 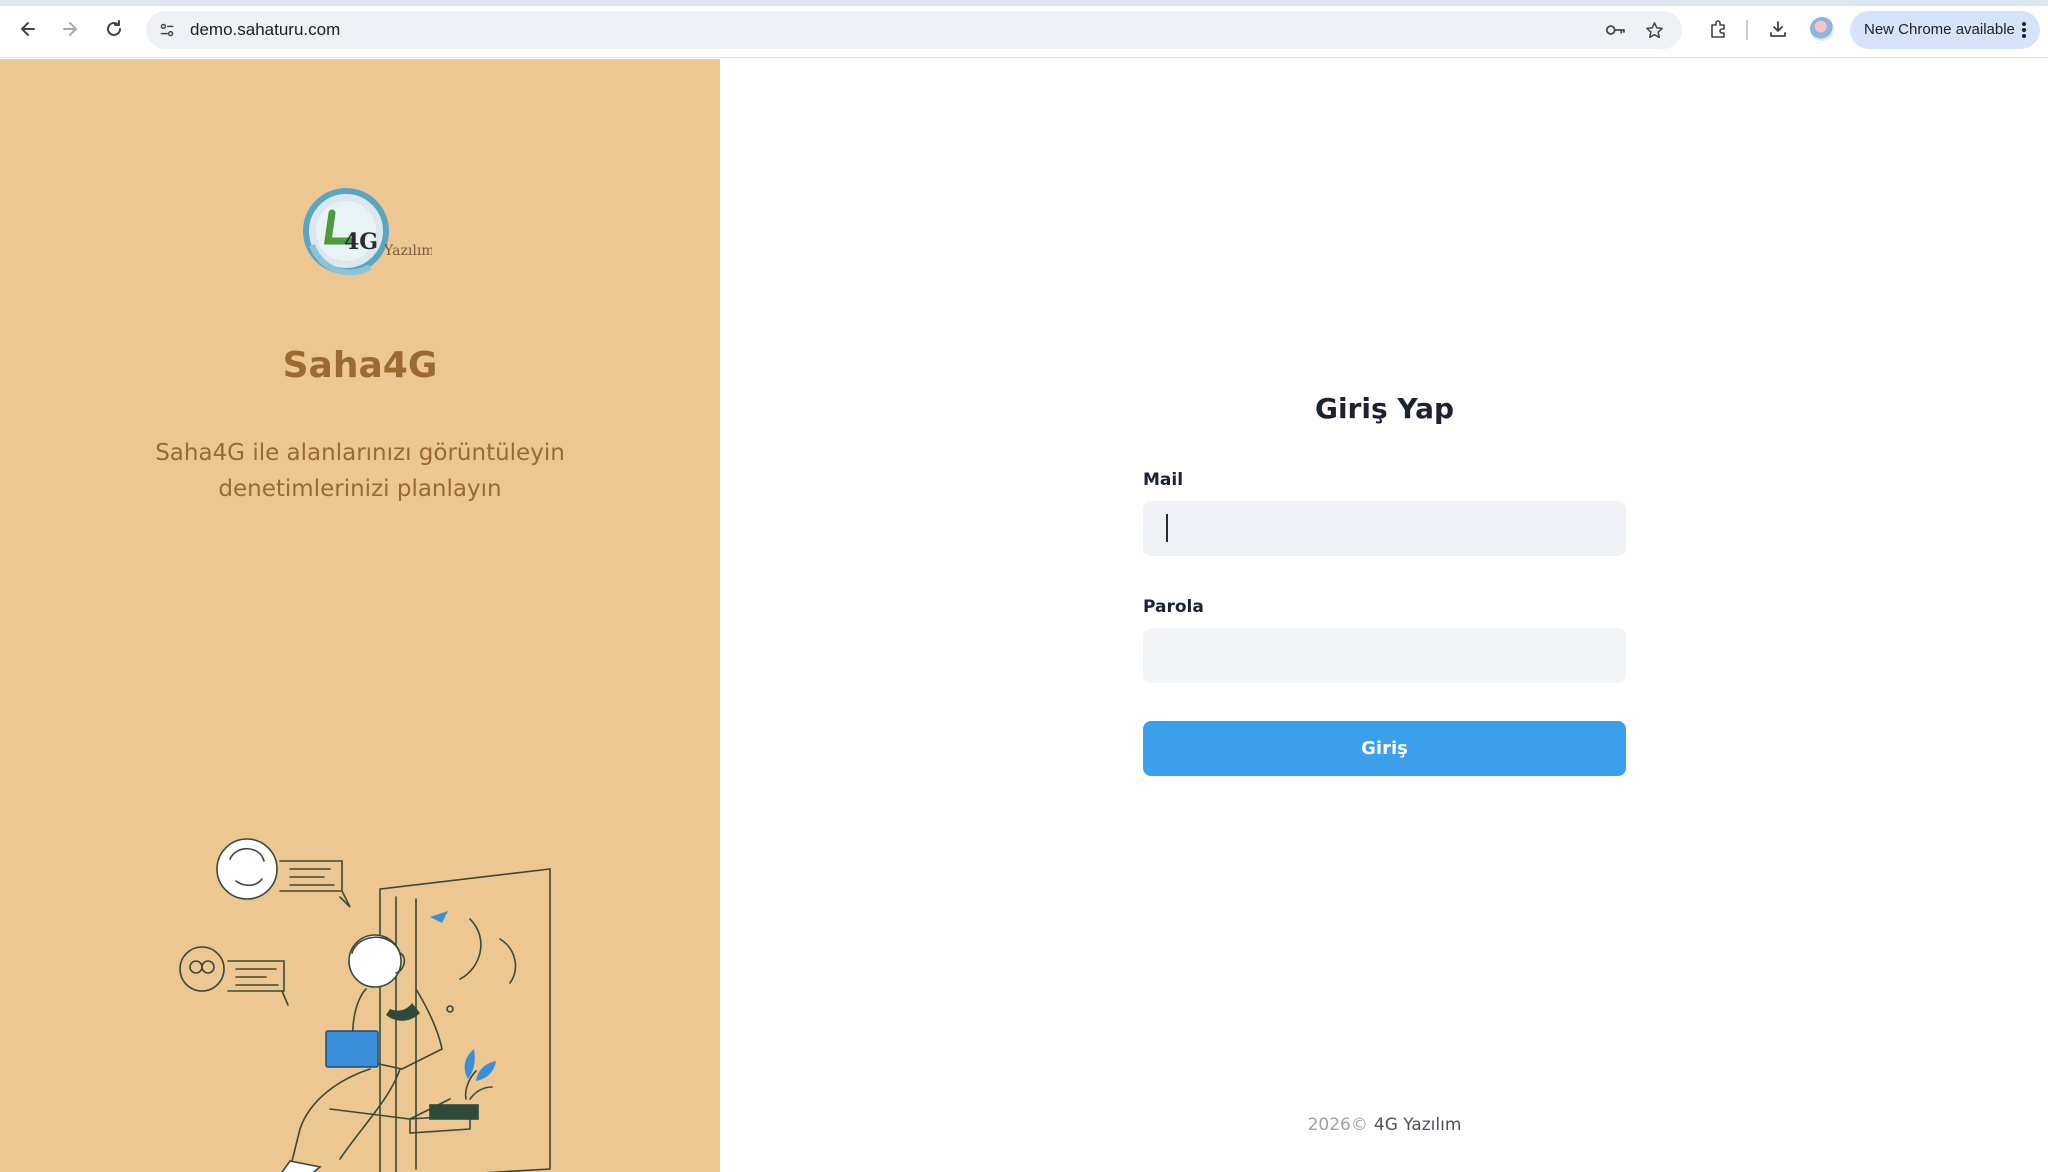 I want to click on chrome-update-button: New Chrome available, so click(x=1945, y=30).